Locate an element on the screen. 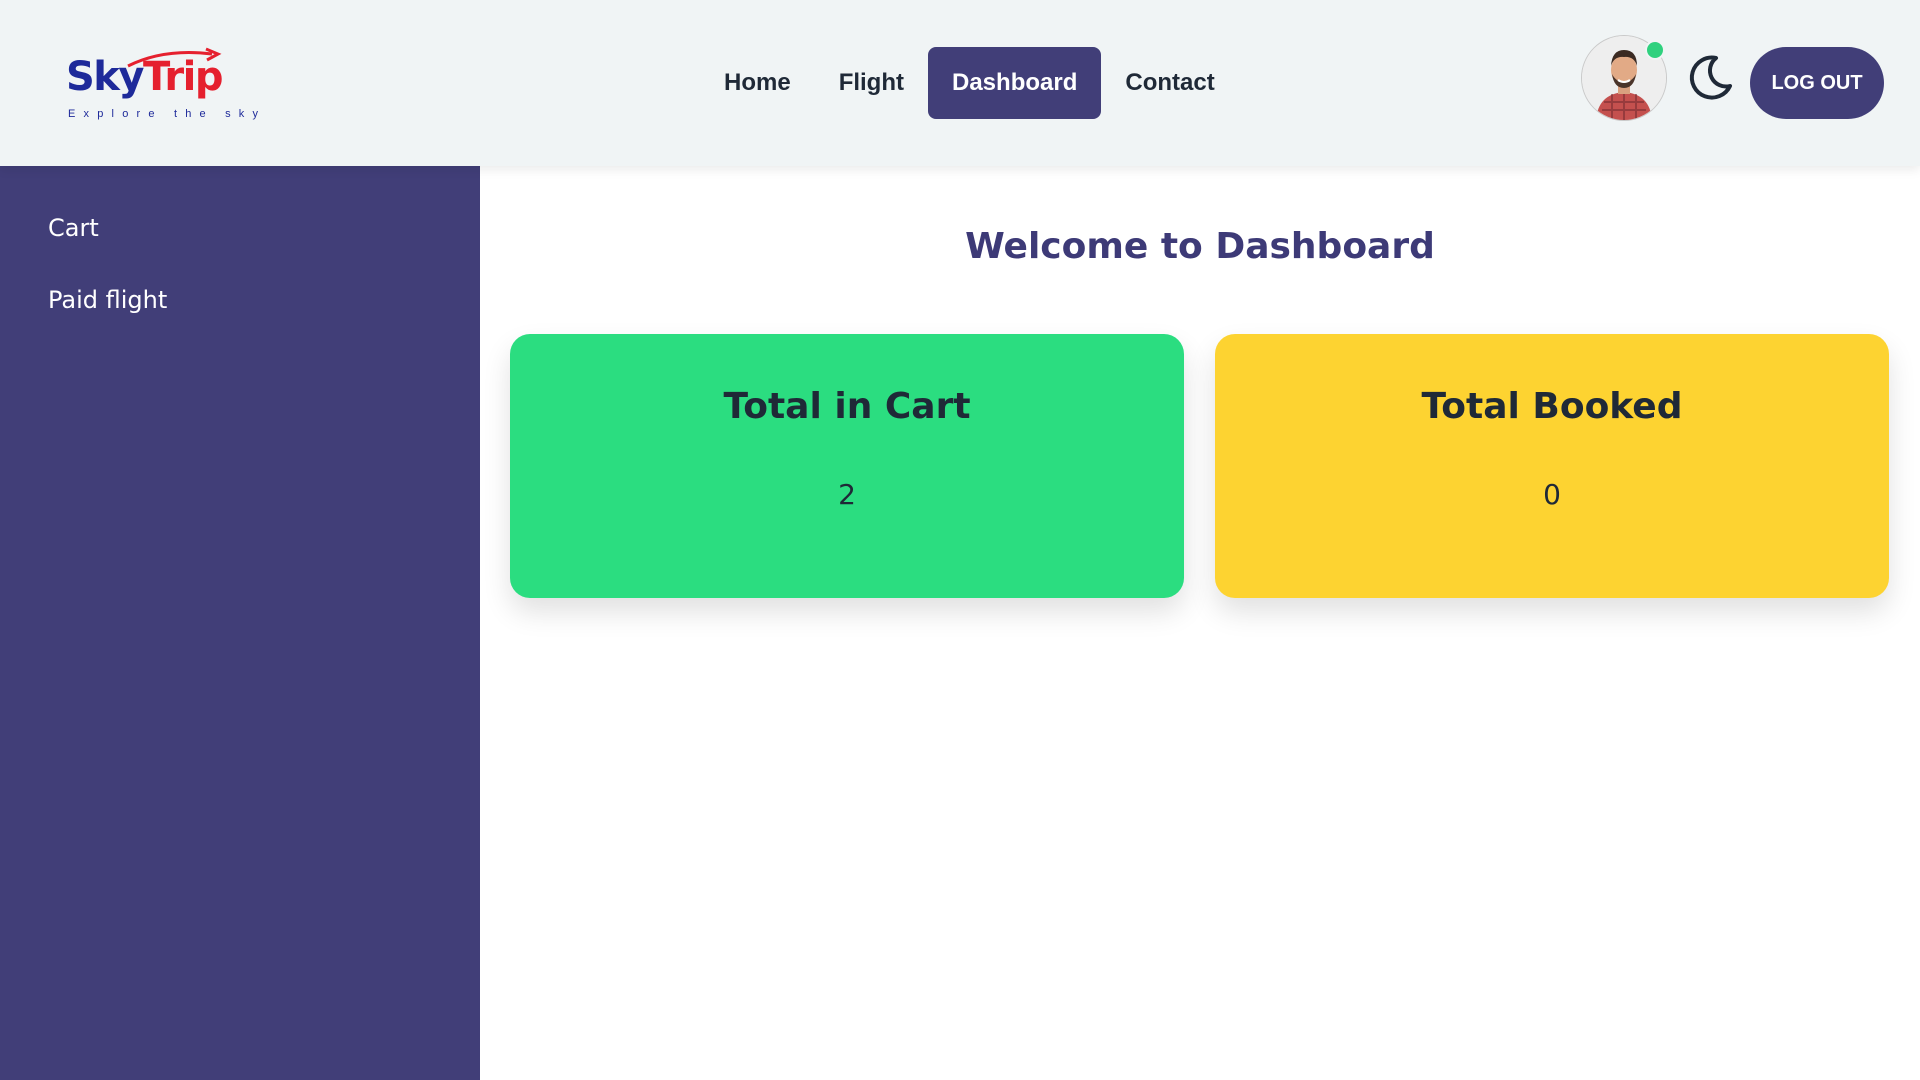 This screenshot has height=1080, width=1920. online-status-dot is located at coordinates (1655, 50).